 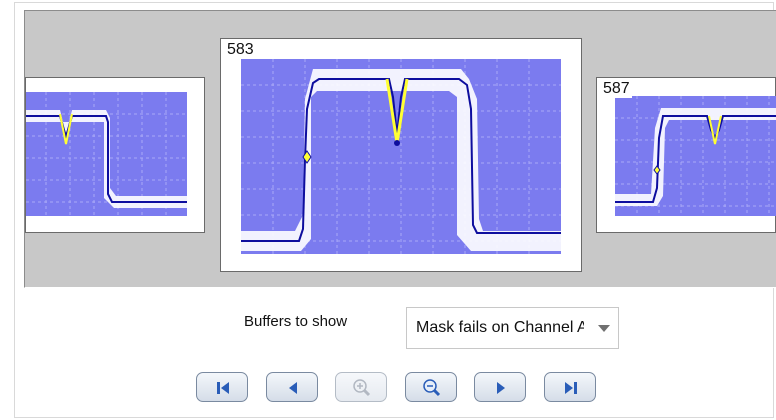 I want to click on zoom-out-icon, so click(x=432, y=388).